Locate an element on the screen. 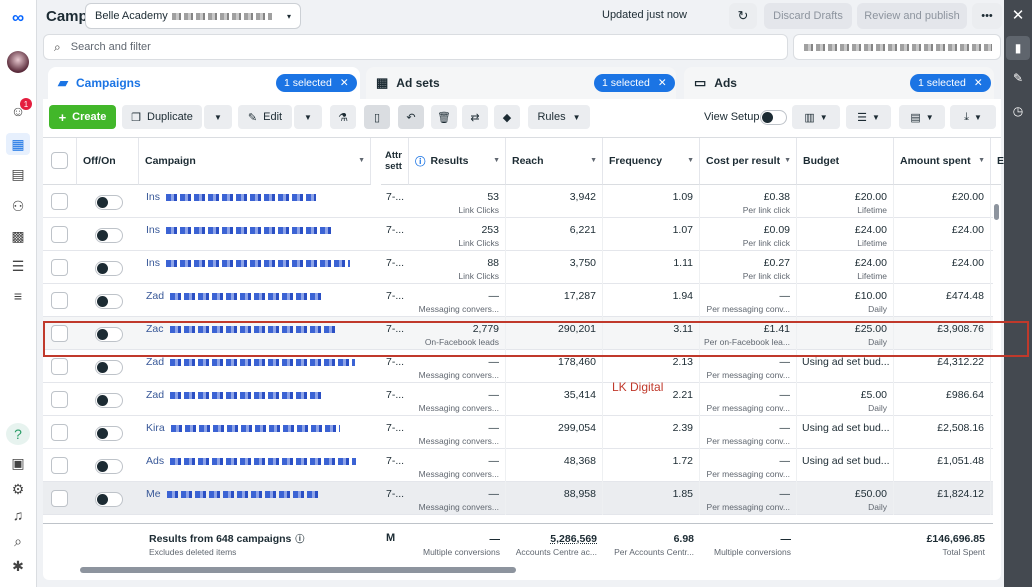 This screenshot has height=587, width=1032. create-button: + Create is located at coordinates (82, 117).